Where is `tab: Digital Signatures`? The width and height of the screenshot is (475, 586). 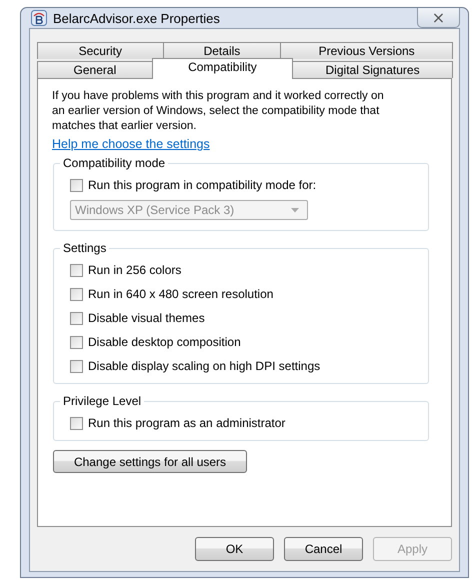 tab: Digital Signatures is located at coordinates (373, 69).